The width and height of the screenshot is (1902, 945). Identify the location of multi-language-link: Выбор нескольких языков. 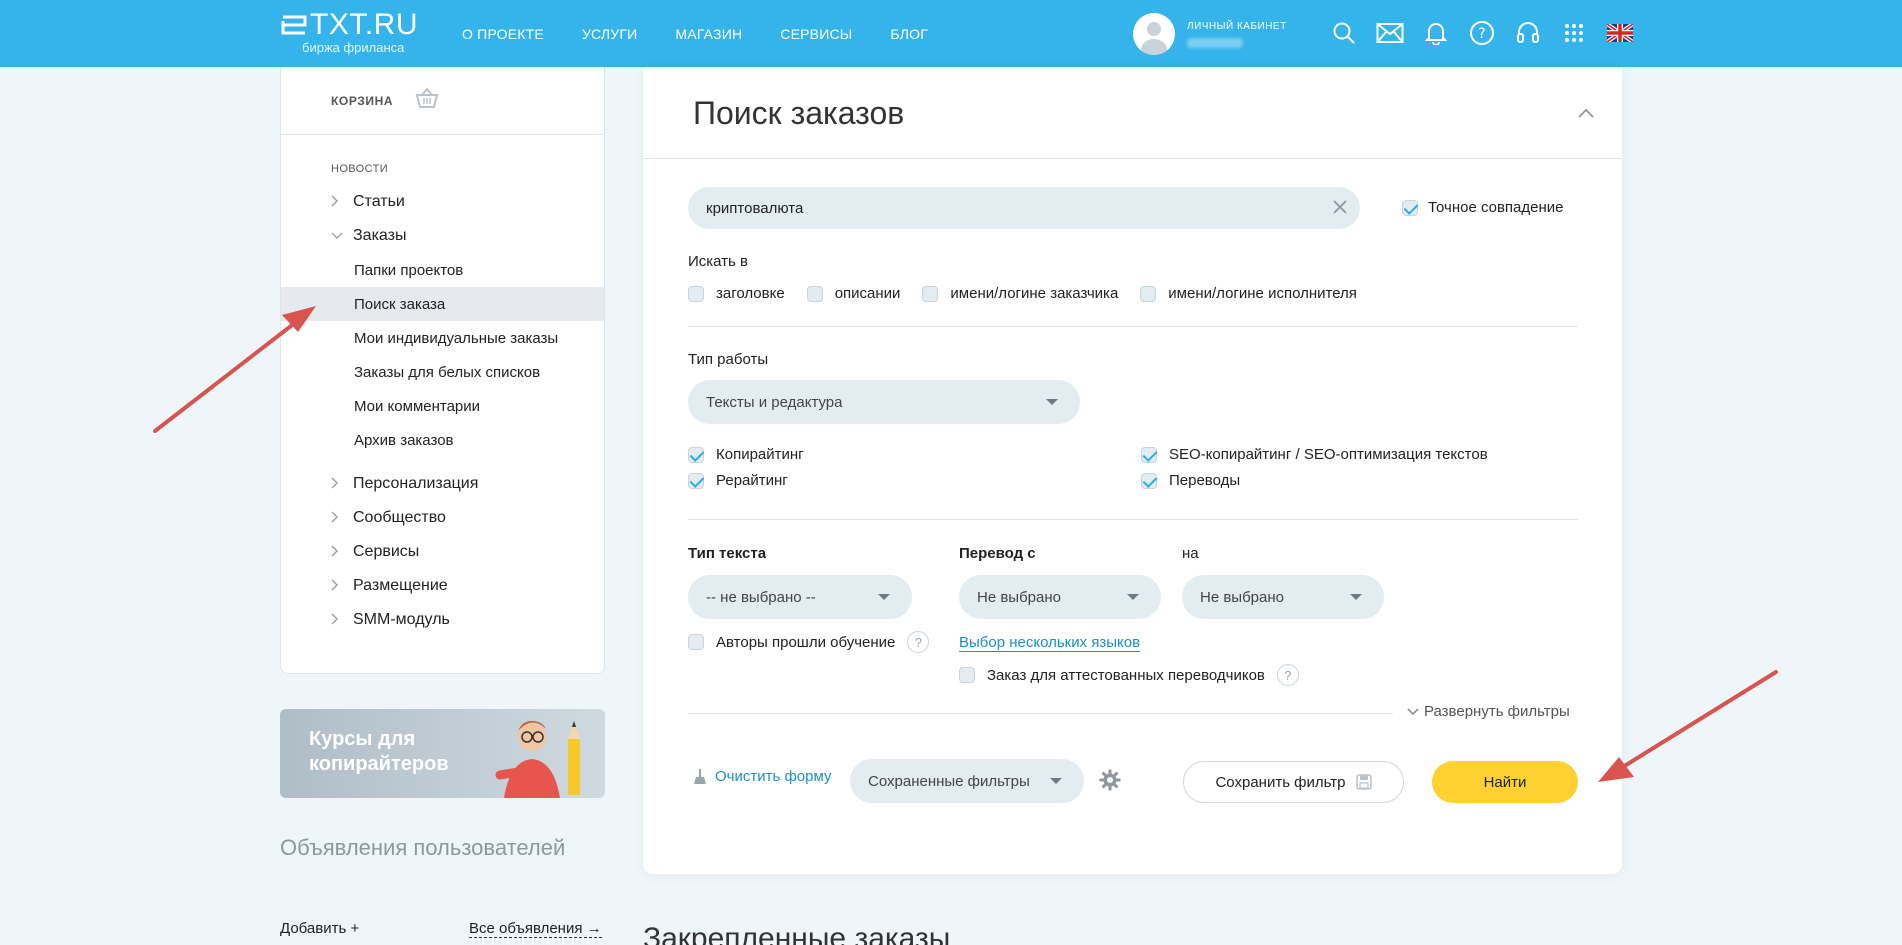
(1050, 643).